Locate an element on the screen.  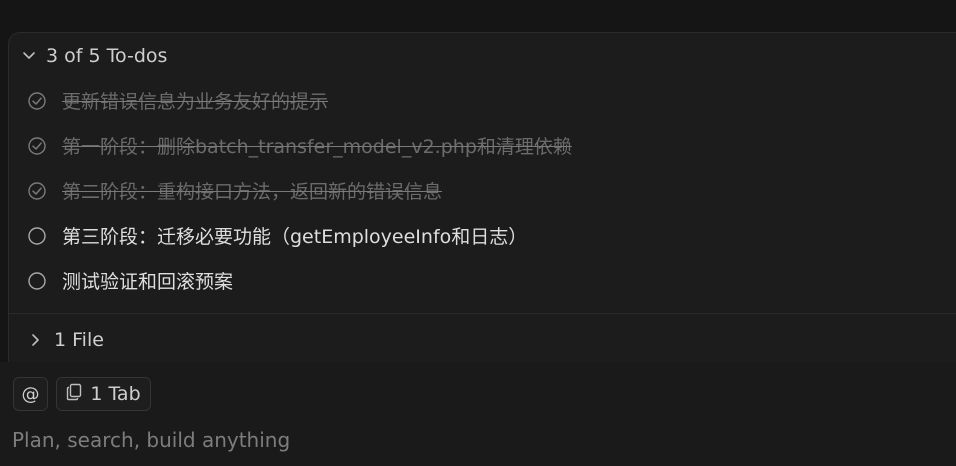
copy-icon is located at coordinates (74, 394).